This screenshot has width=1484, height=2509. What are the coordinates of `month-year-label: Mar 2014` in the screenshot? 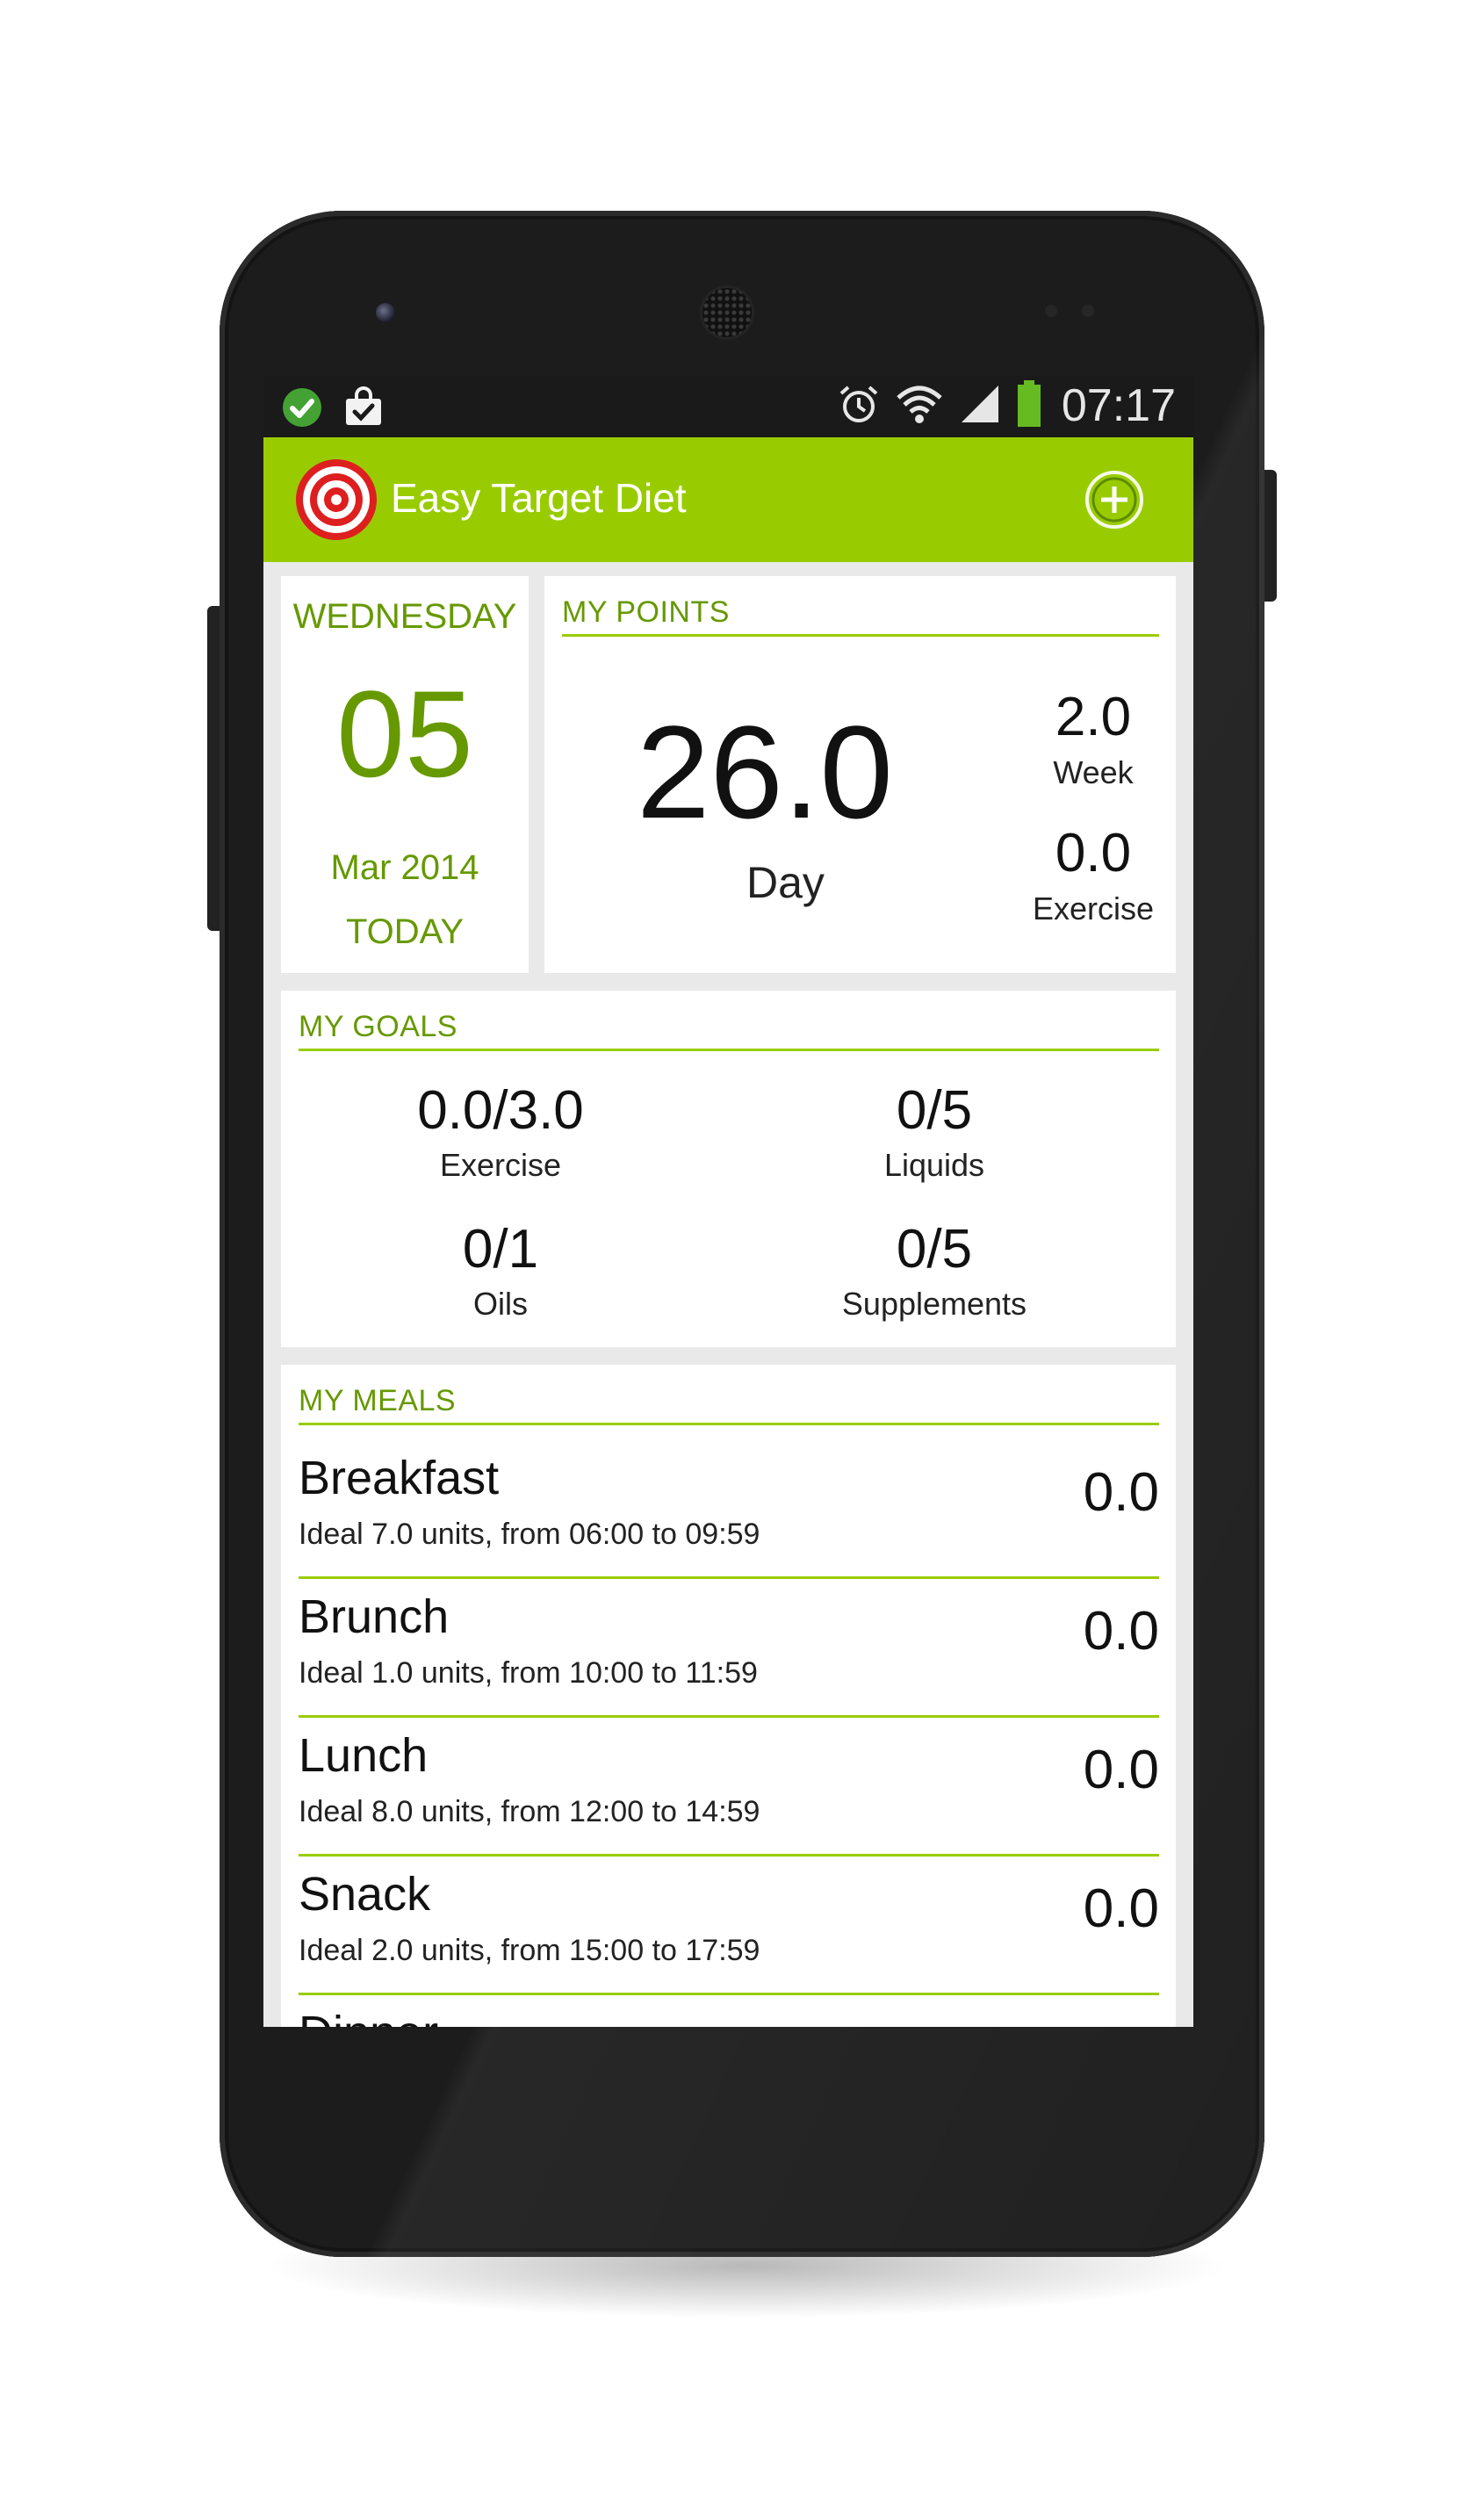 It's located at (404, 867).